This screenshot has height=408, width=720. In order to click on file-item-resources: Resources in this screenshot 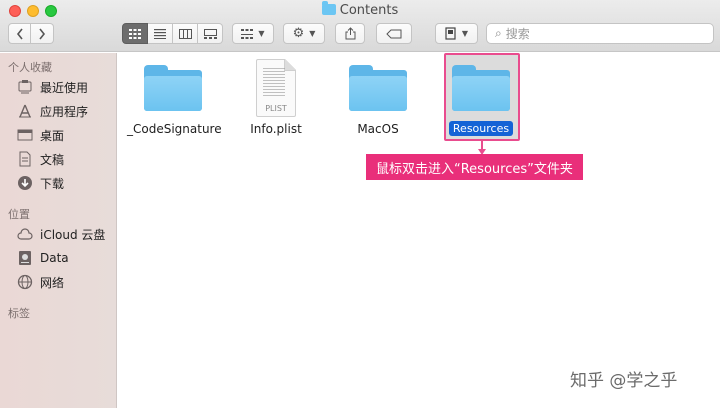, I will do `click(481, 100)`.